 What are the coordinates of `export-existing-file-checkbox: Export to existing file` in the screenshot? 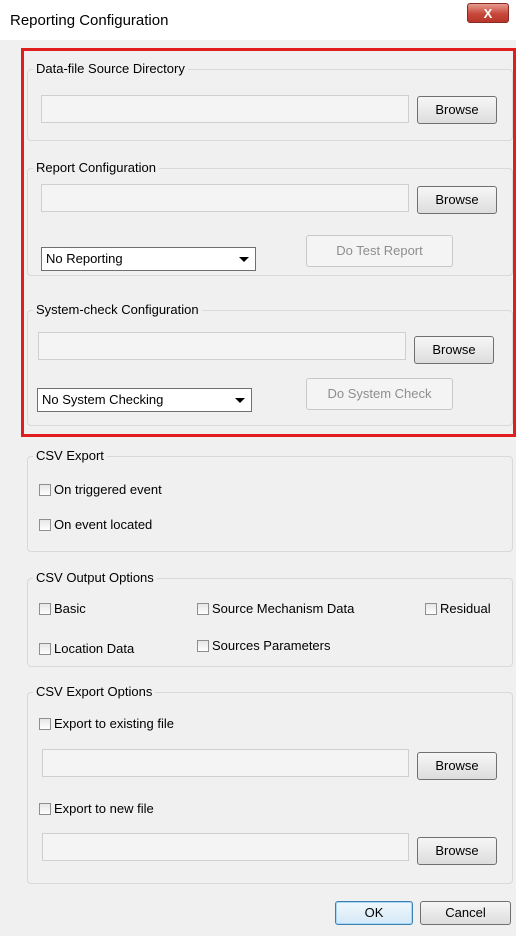 It's located at (106, 723).